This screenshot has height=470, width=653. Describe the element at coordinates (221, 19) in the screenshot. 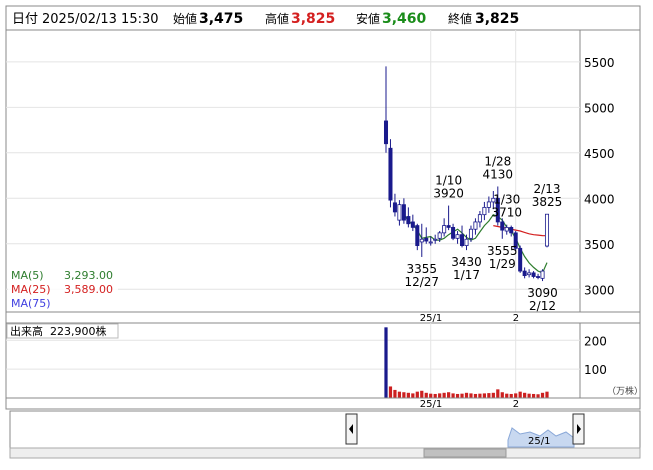

I see `open-value: 3,475` at that location.